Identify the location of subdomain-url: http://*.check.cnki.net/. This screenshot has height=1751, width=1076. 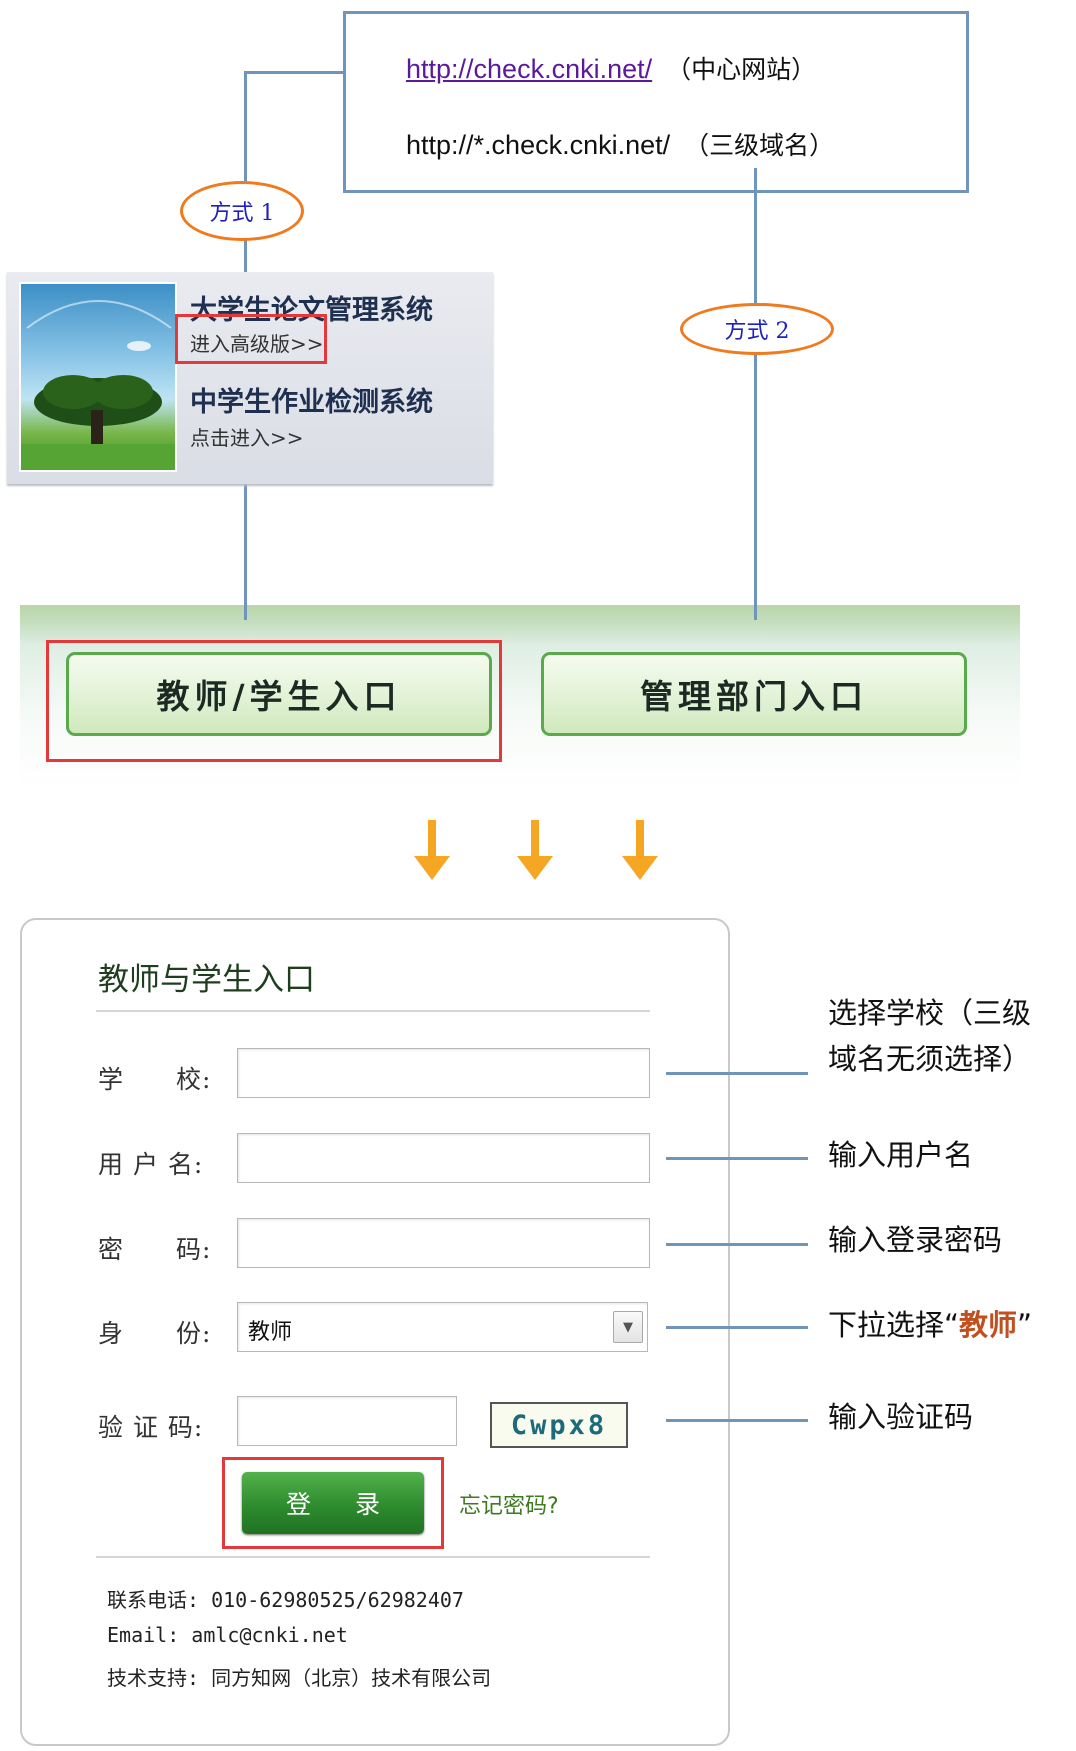
(538, 145).